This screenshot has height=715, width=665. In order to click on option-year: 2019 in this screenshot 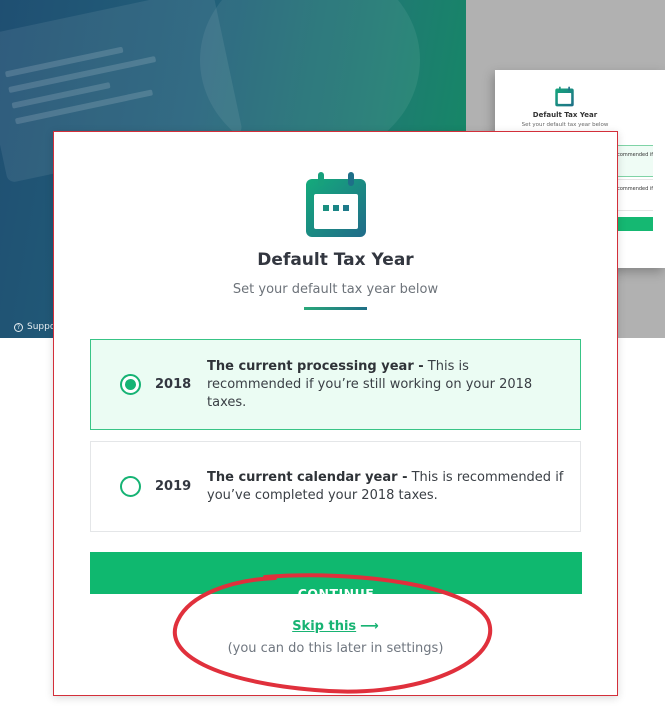, I will do `click(173, 486)`.